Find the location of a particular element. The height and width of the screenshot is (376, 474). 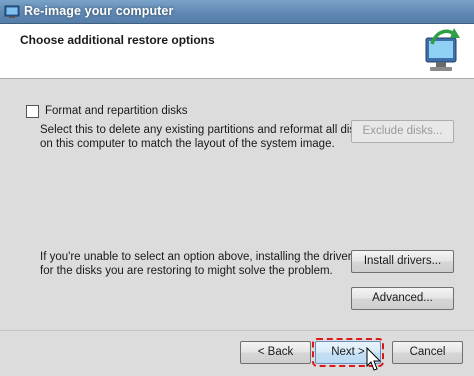

page-title: Choose additional restore options is located at coordinates (117, 40).